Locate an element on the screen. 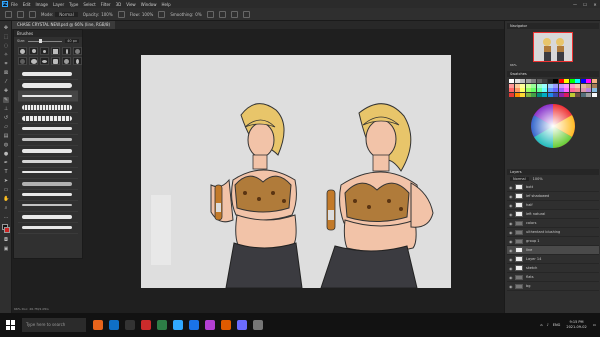 The width and height of the screenshot is (600, 337). zoom-tool-icon: ⌕ is located at coordinates (6, 208).